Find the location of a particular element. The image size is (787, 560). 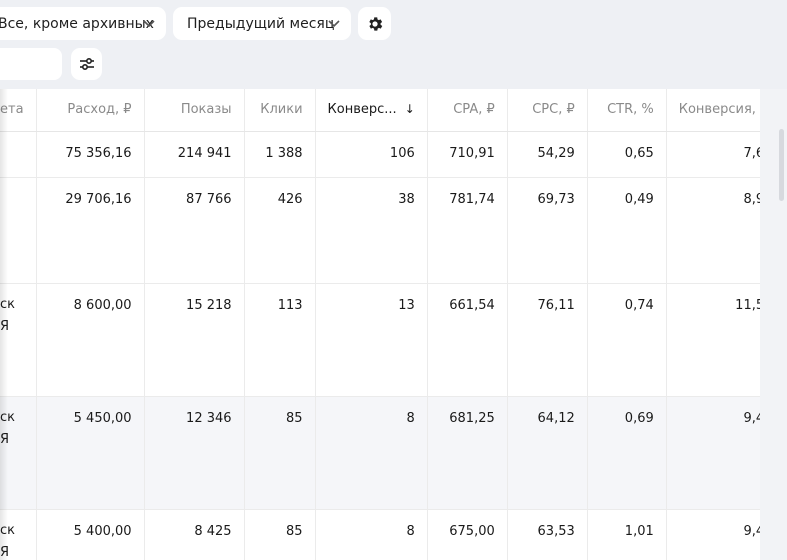

cell-impressions: 214 941 is located at coordinates (194, 154).